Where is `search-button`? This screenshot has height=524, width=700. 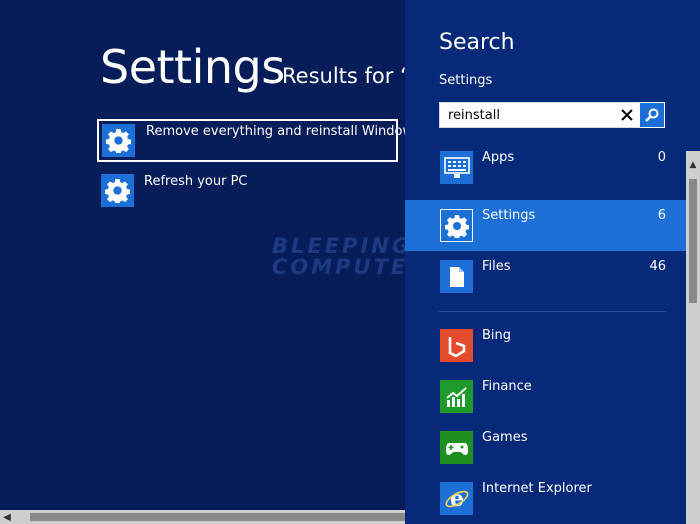
search-button is located at coordinates (652, 115).